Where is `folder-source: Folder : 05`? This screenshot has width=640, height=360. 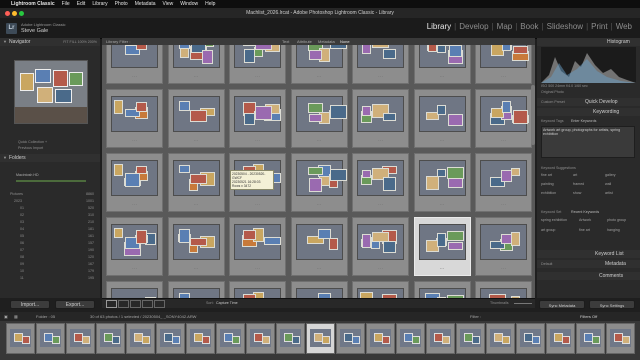 folder-source: Folder : 05 is located at coordinates (45, 316).